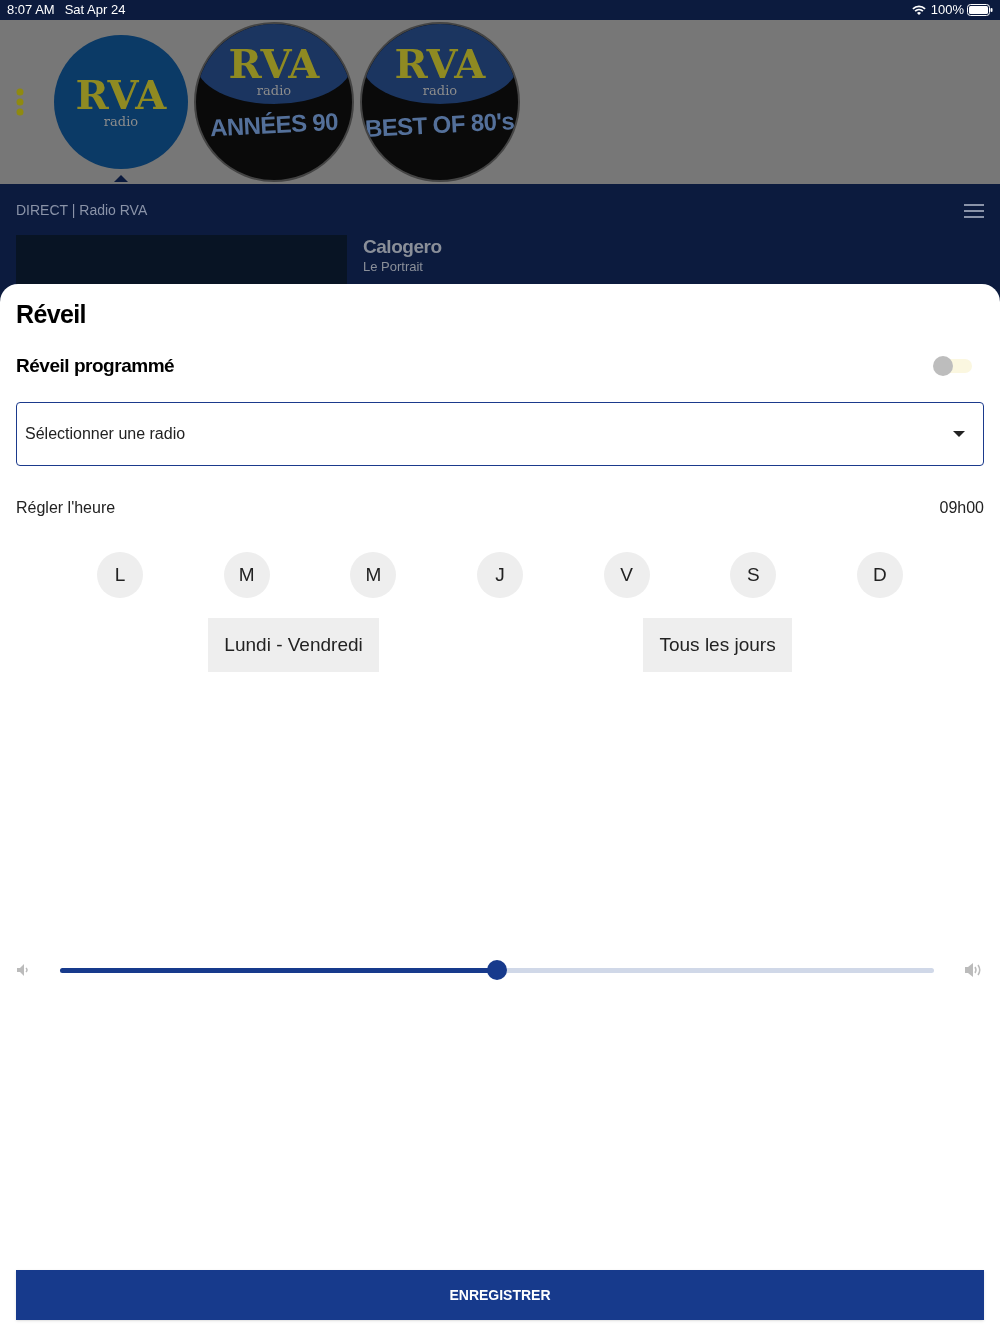 This screenshot has width=1000, height=1334. I want to click on sheet-title: Réveil, so click(51, 314).